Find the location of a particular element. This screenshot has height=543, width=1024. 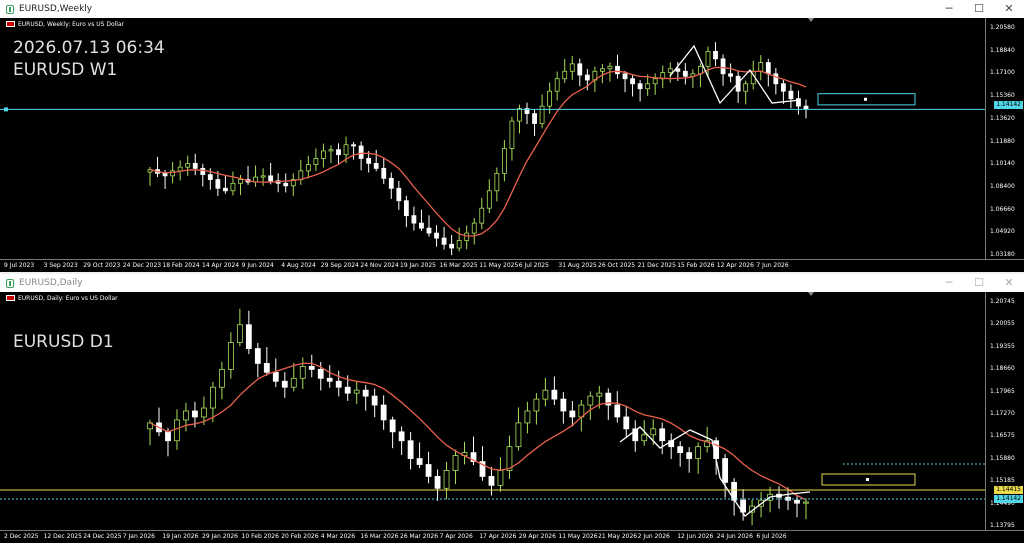

time-tick-label: 29 Apr 2026 is located at coordinates (537, 536).